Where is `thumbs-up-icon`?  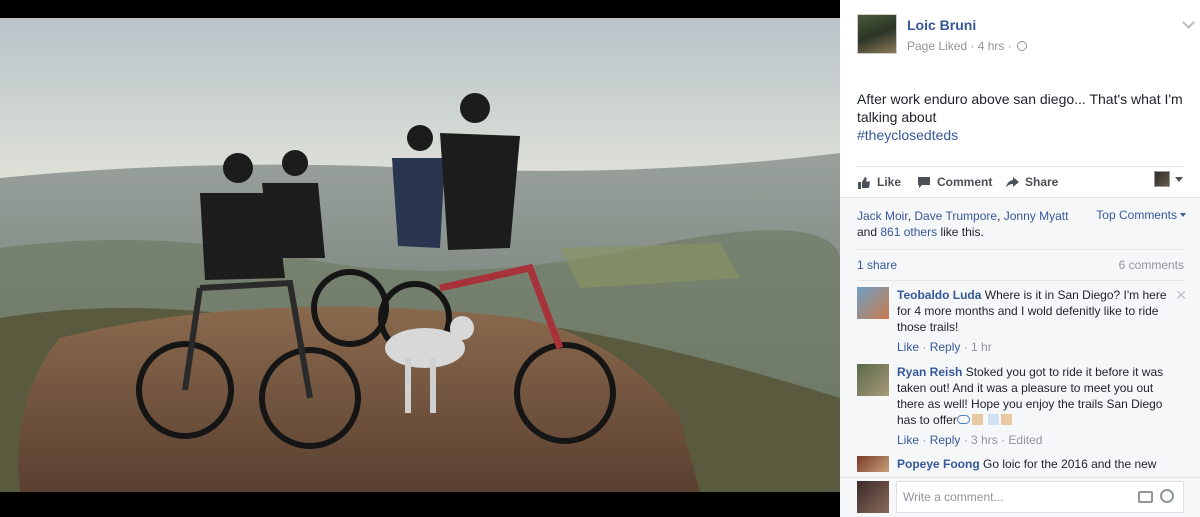 thumbs-up-icon is located at coordinates (864, 182).